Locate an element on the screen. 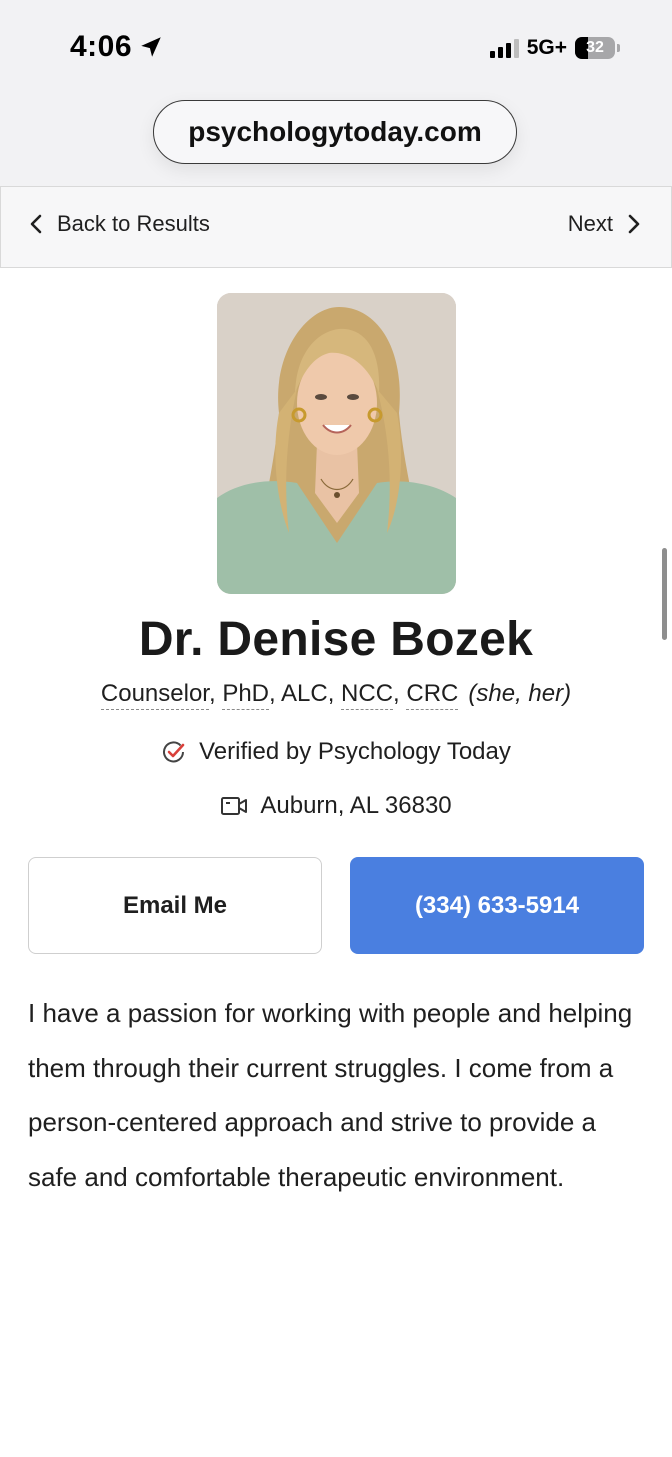  next-result-link: Next is located at coordinates (604, 224).